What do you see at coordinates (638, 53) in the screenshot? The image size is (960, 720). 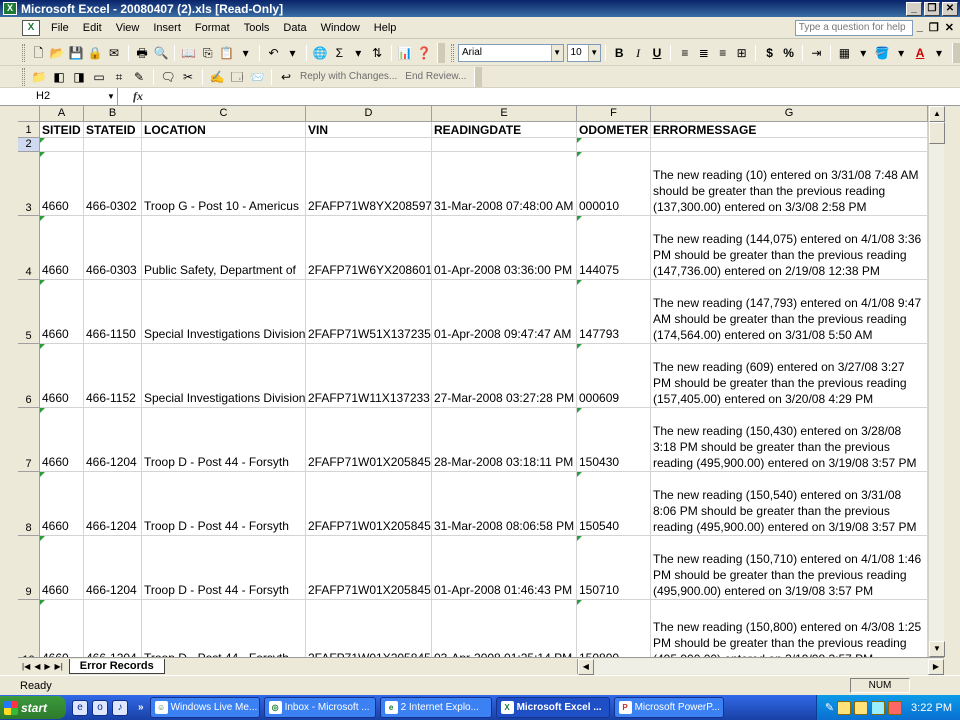 I see `italic-button: I` at bounding box center [638, 53].